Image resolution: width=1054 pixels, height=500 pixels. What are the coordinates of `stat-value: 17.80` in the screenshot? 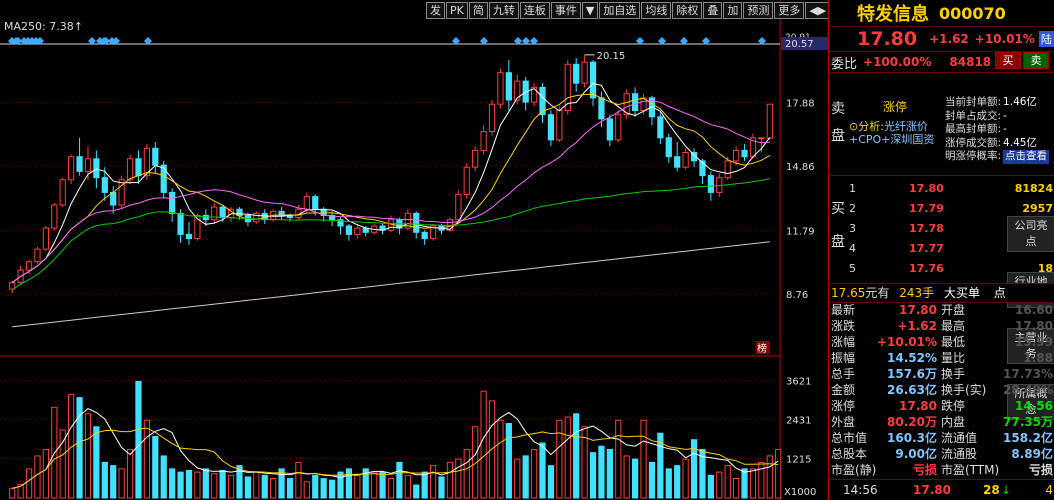 It's located at (918, 406).